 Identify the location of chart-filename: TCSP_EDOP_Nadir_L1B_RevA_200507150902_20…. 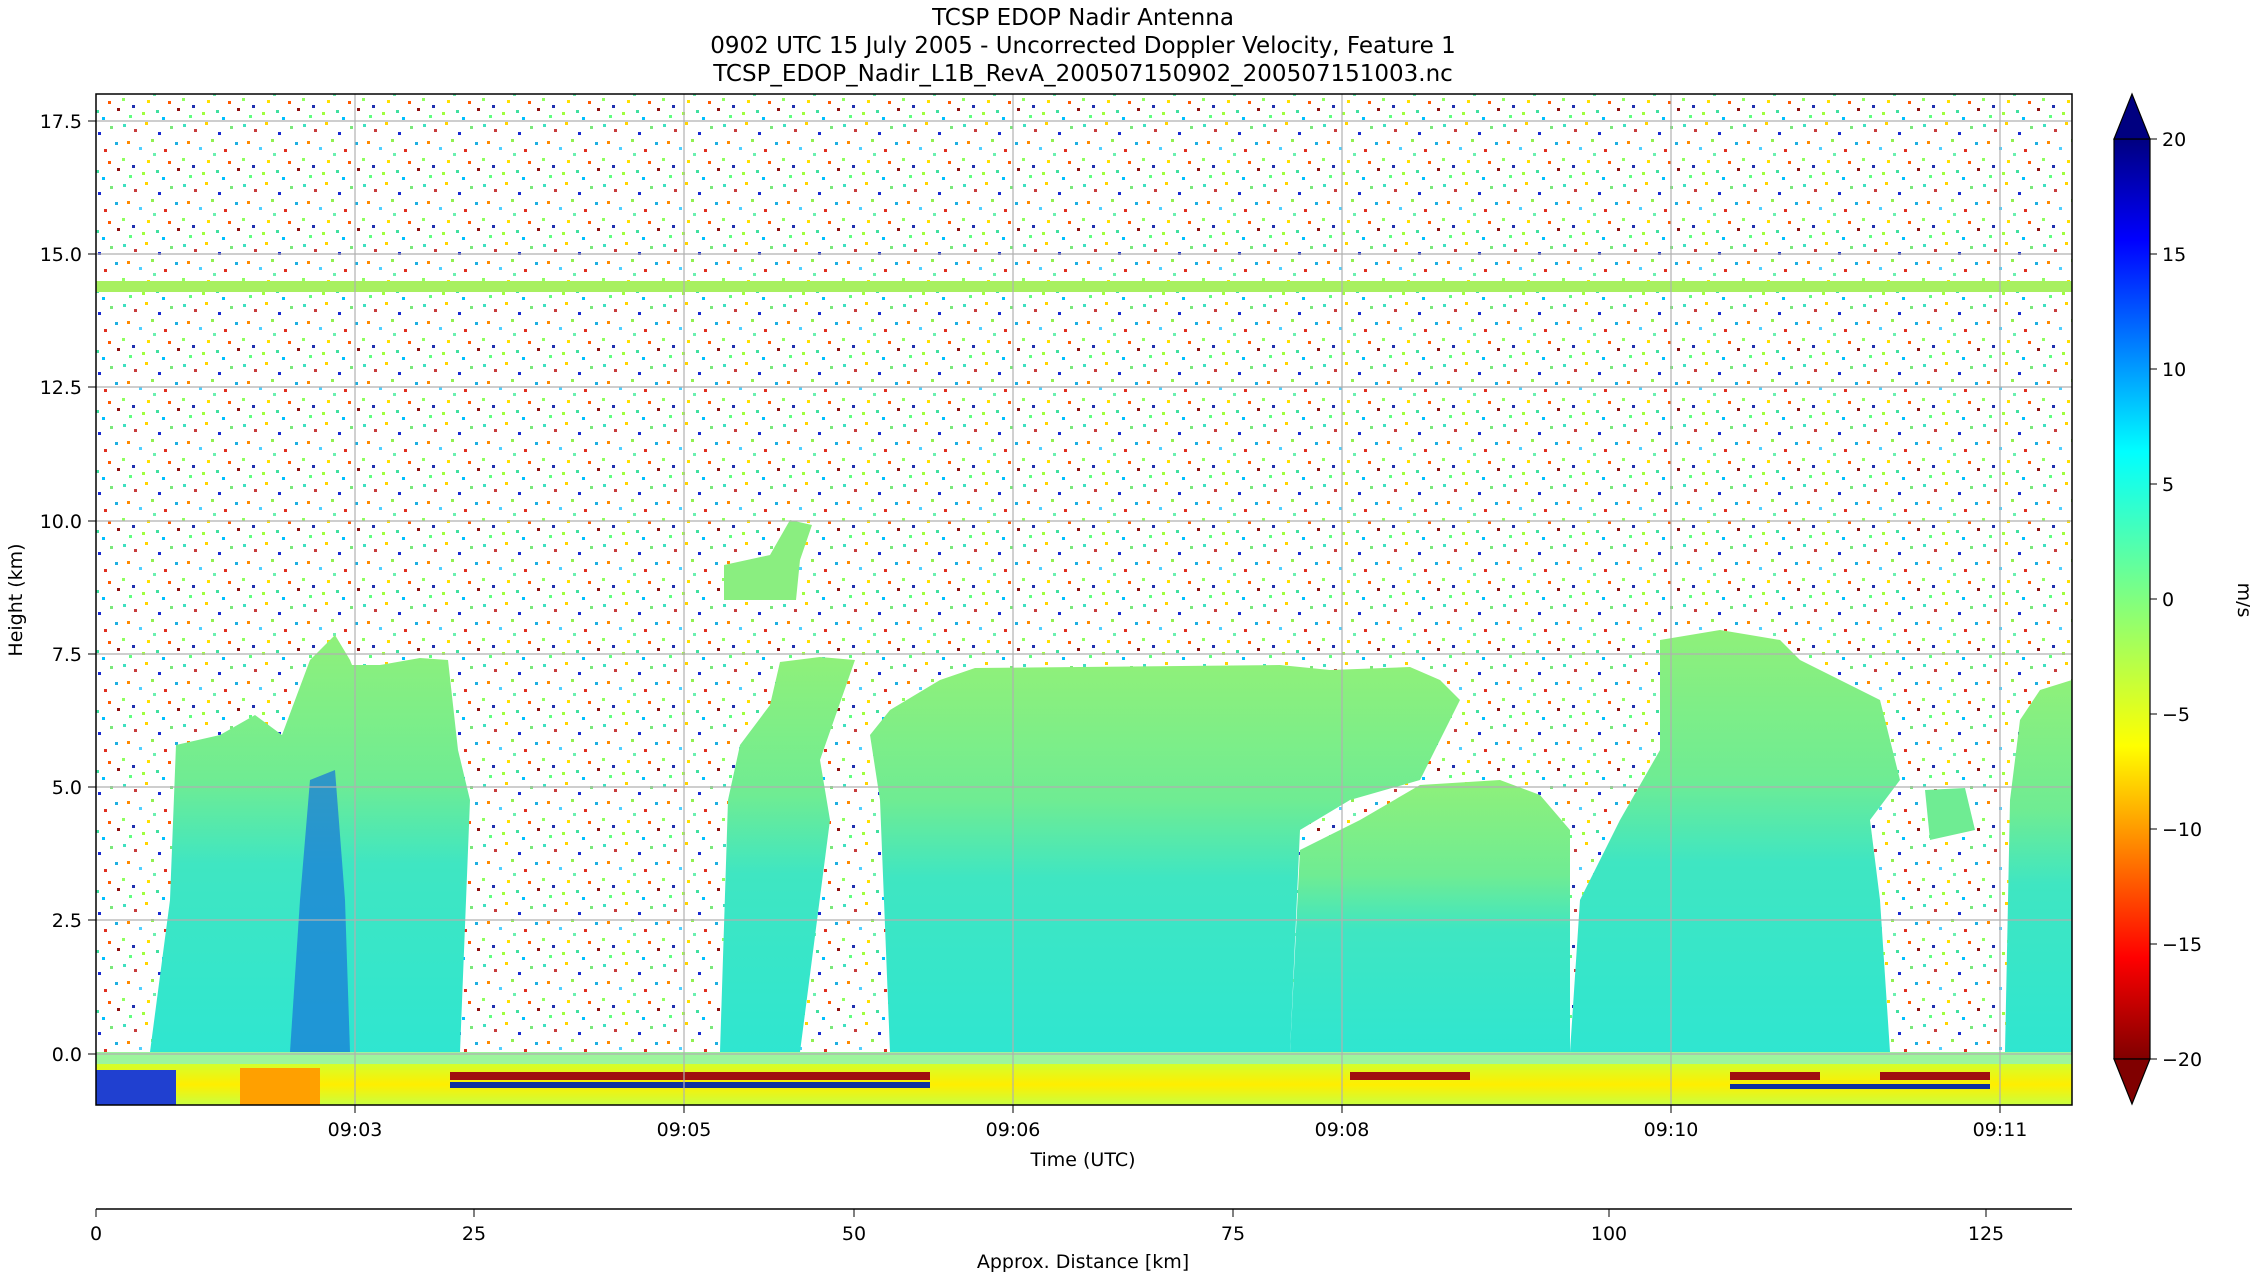
(1082, 74).